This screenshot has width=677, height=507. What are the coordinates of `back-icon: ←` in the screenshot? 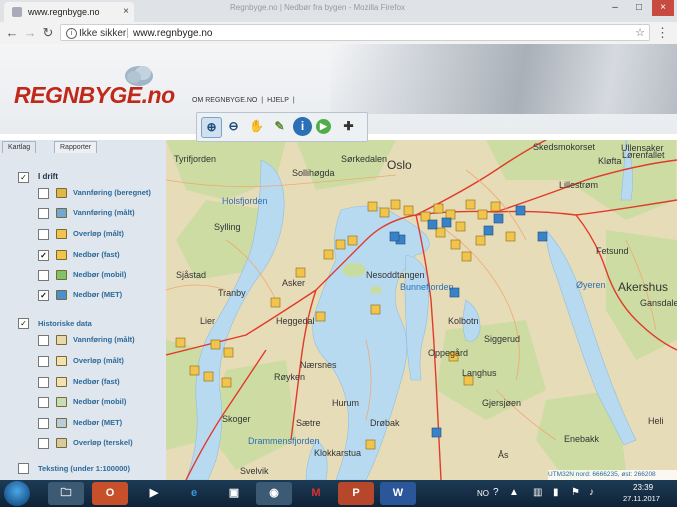 It's located at (12, 33).